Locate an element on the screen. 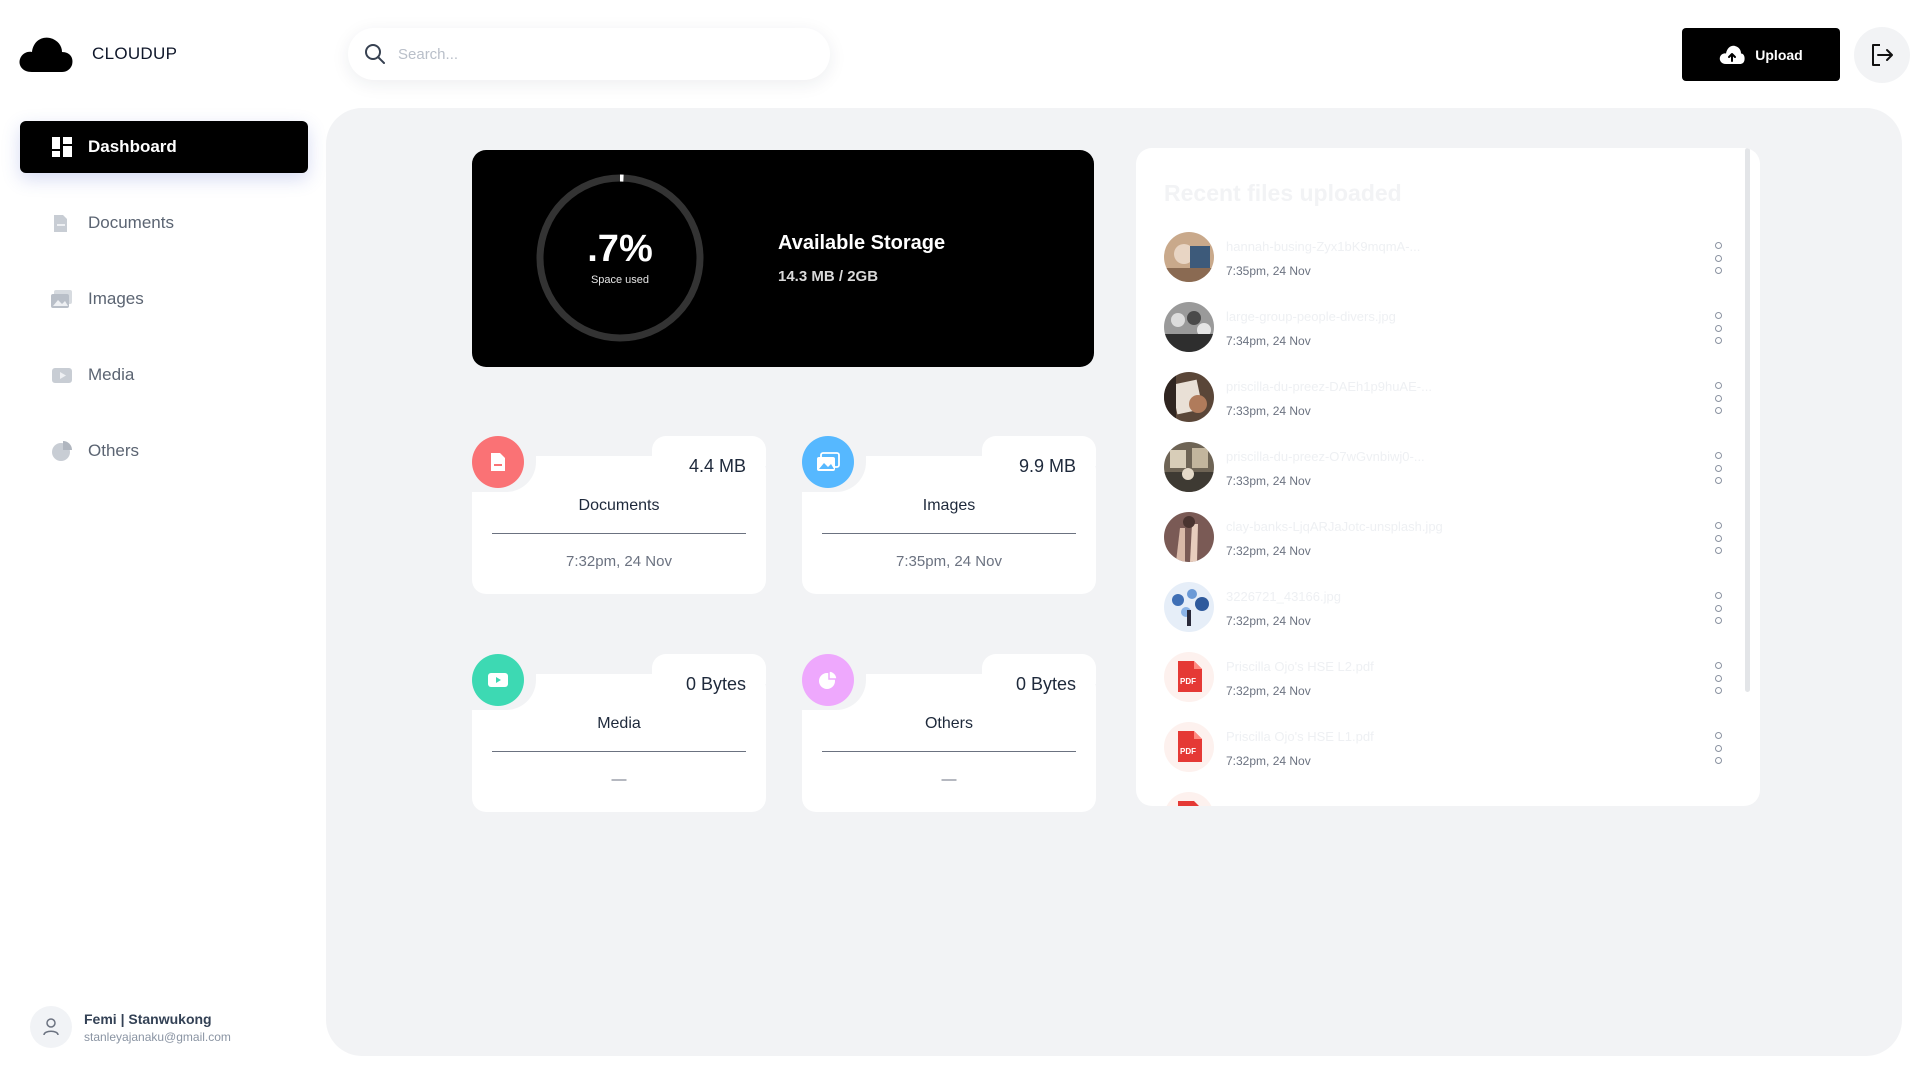 The width and height of the screenshot is (1920, 1080). brand-name: CLOUDUP is located at coordinates (135, 53).